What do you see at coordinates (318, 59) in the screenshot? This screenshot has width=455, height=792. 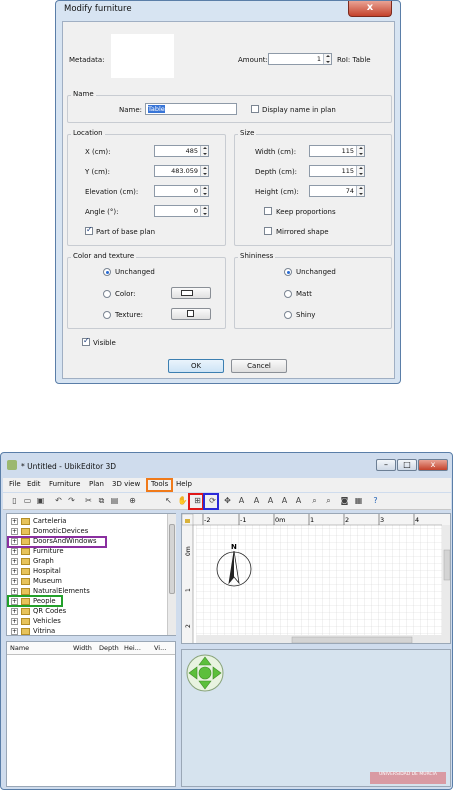 I see `amount-value: 1` at bounding box center [318, 59].